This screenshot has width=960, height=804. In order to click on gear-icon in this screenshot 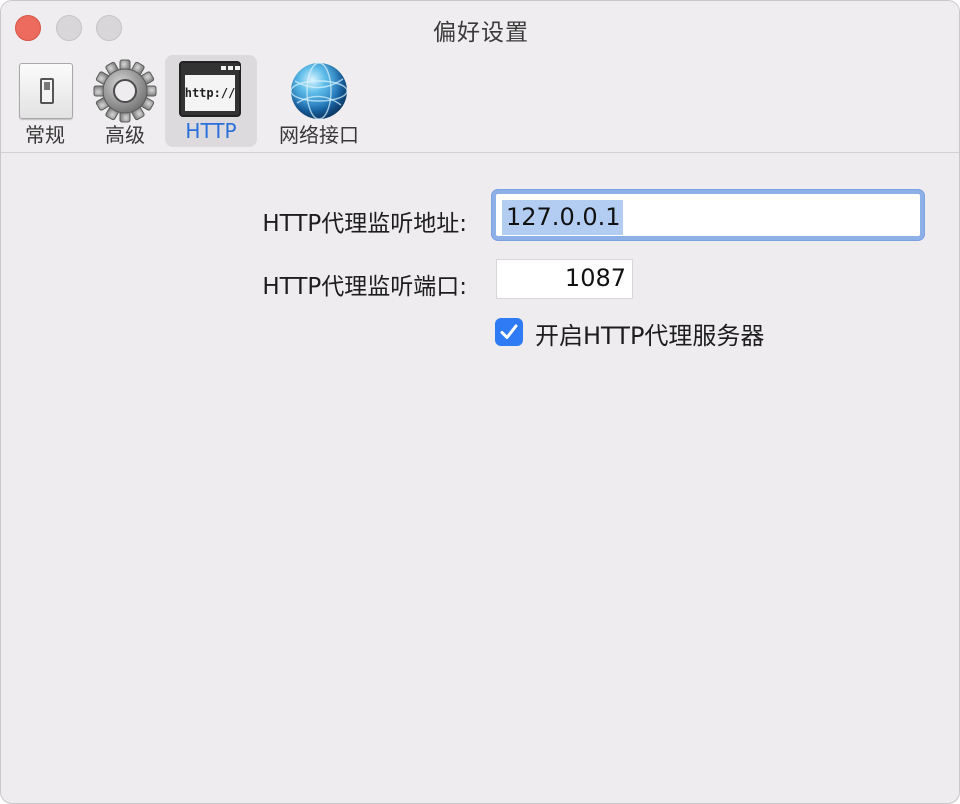, I will do `click(125, 91)`.